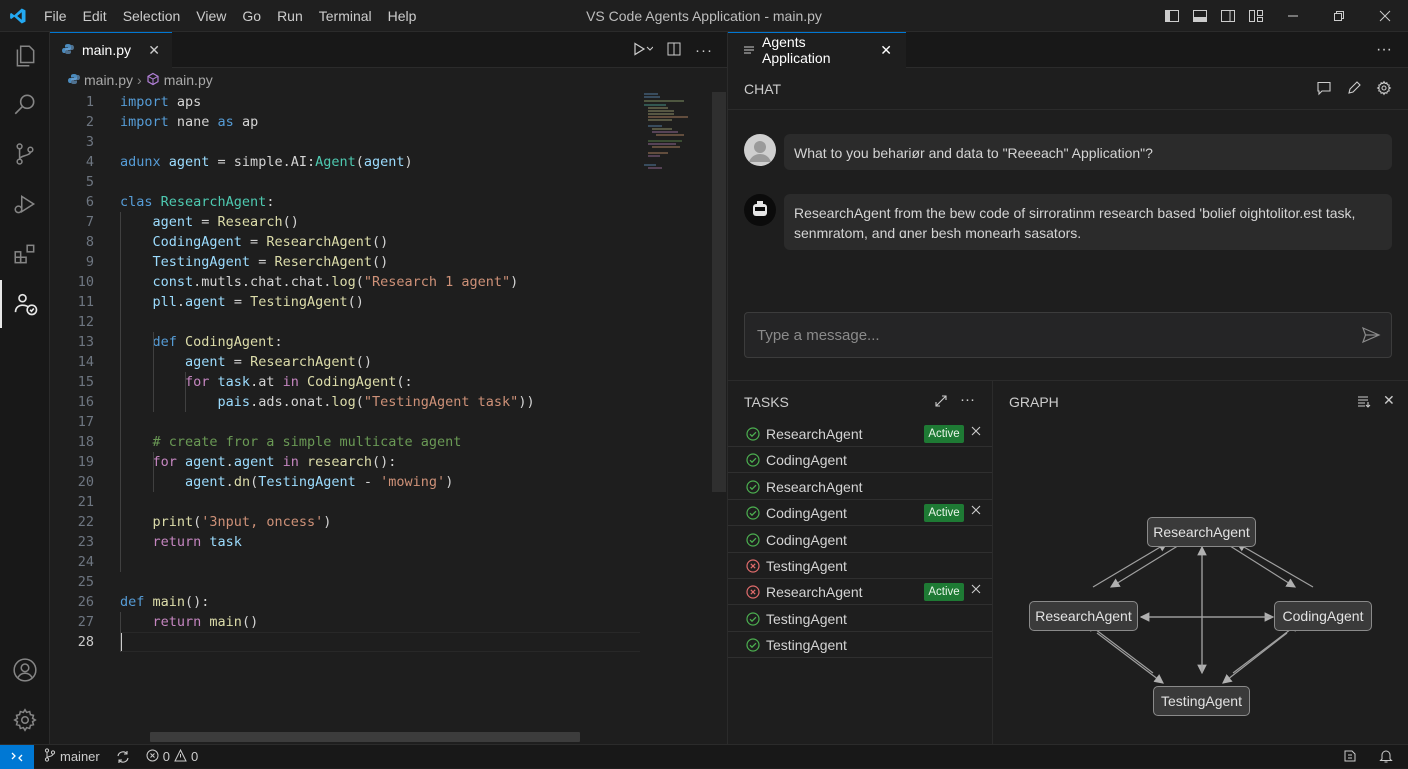 This screenshot has height=769, width=1408. What do you see at coordinates (345, 202) in the screenshot?
I see `code-line: 6 clas ResearchAgent:` at bounding box center [345, 202].